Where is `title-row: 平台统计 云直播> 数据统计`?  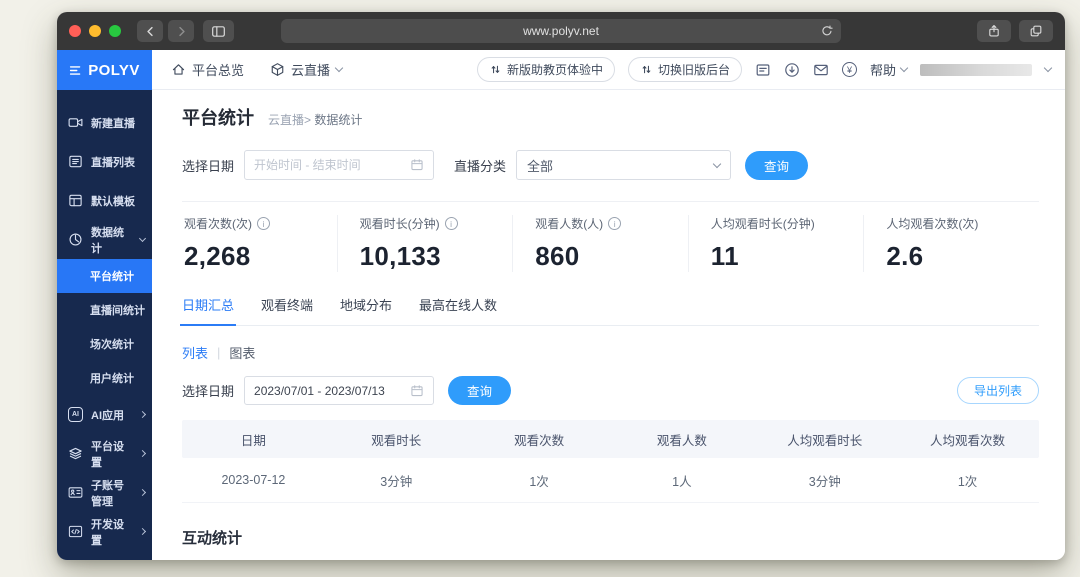
title-row: 平台统计 云直播> 数据统计 is located at coordinates (610, 117).